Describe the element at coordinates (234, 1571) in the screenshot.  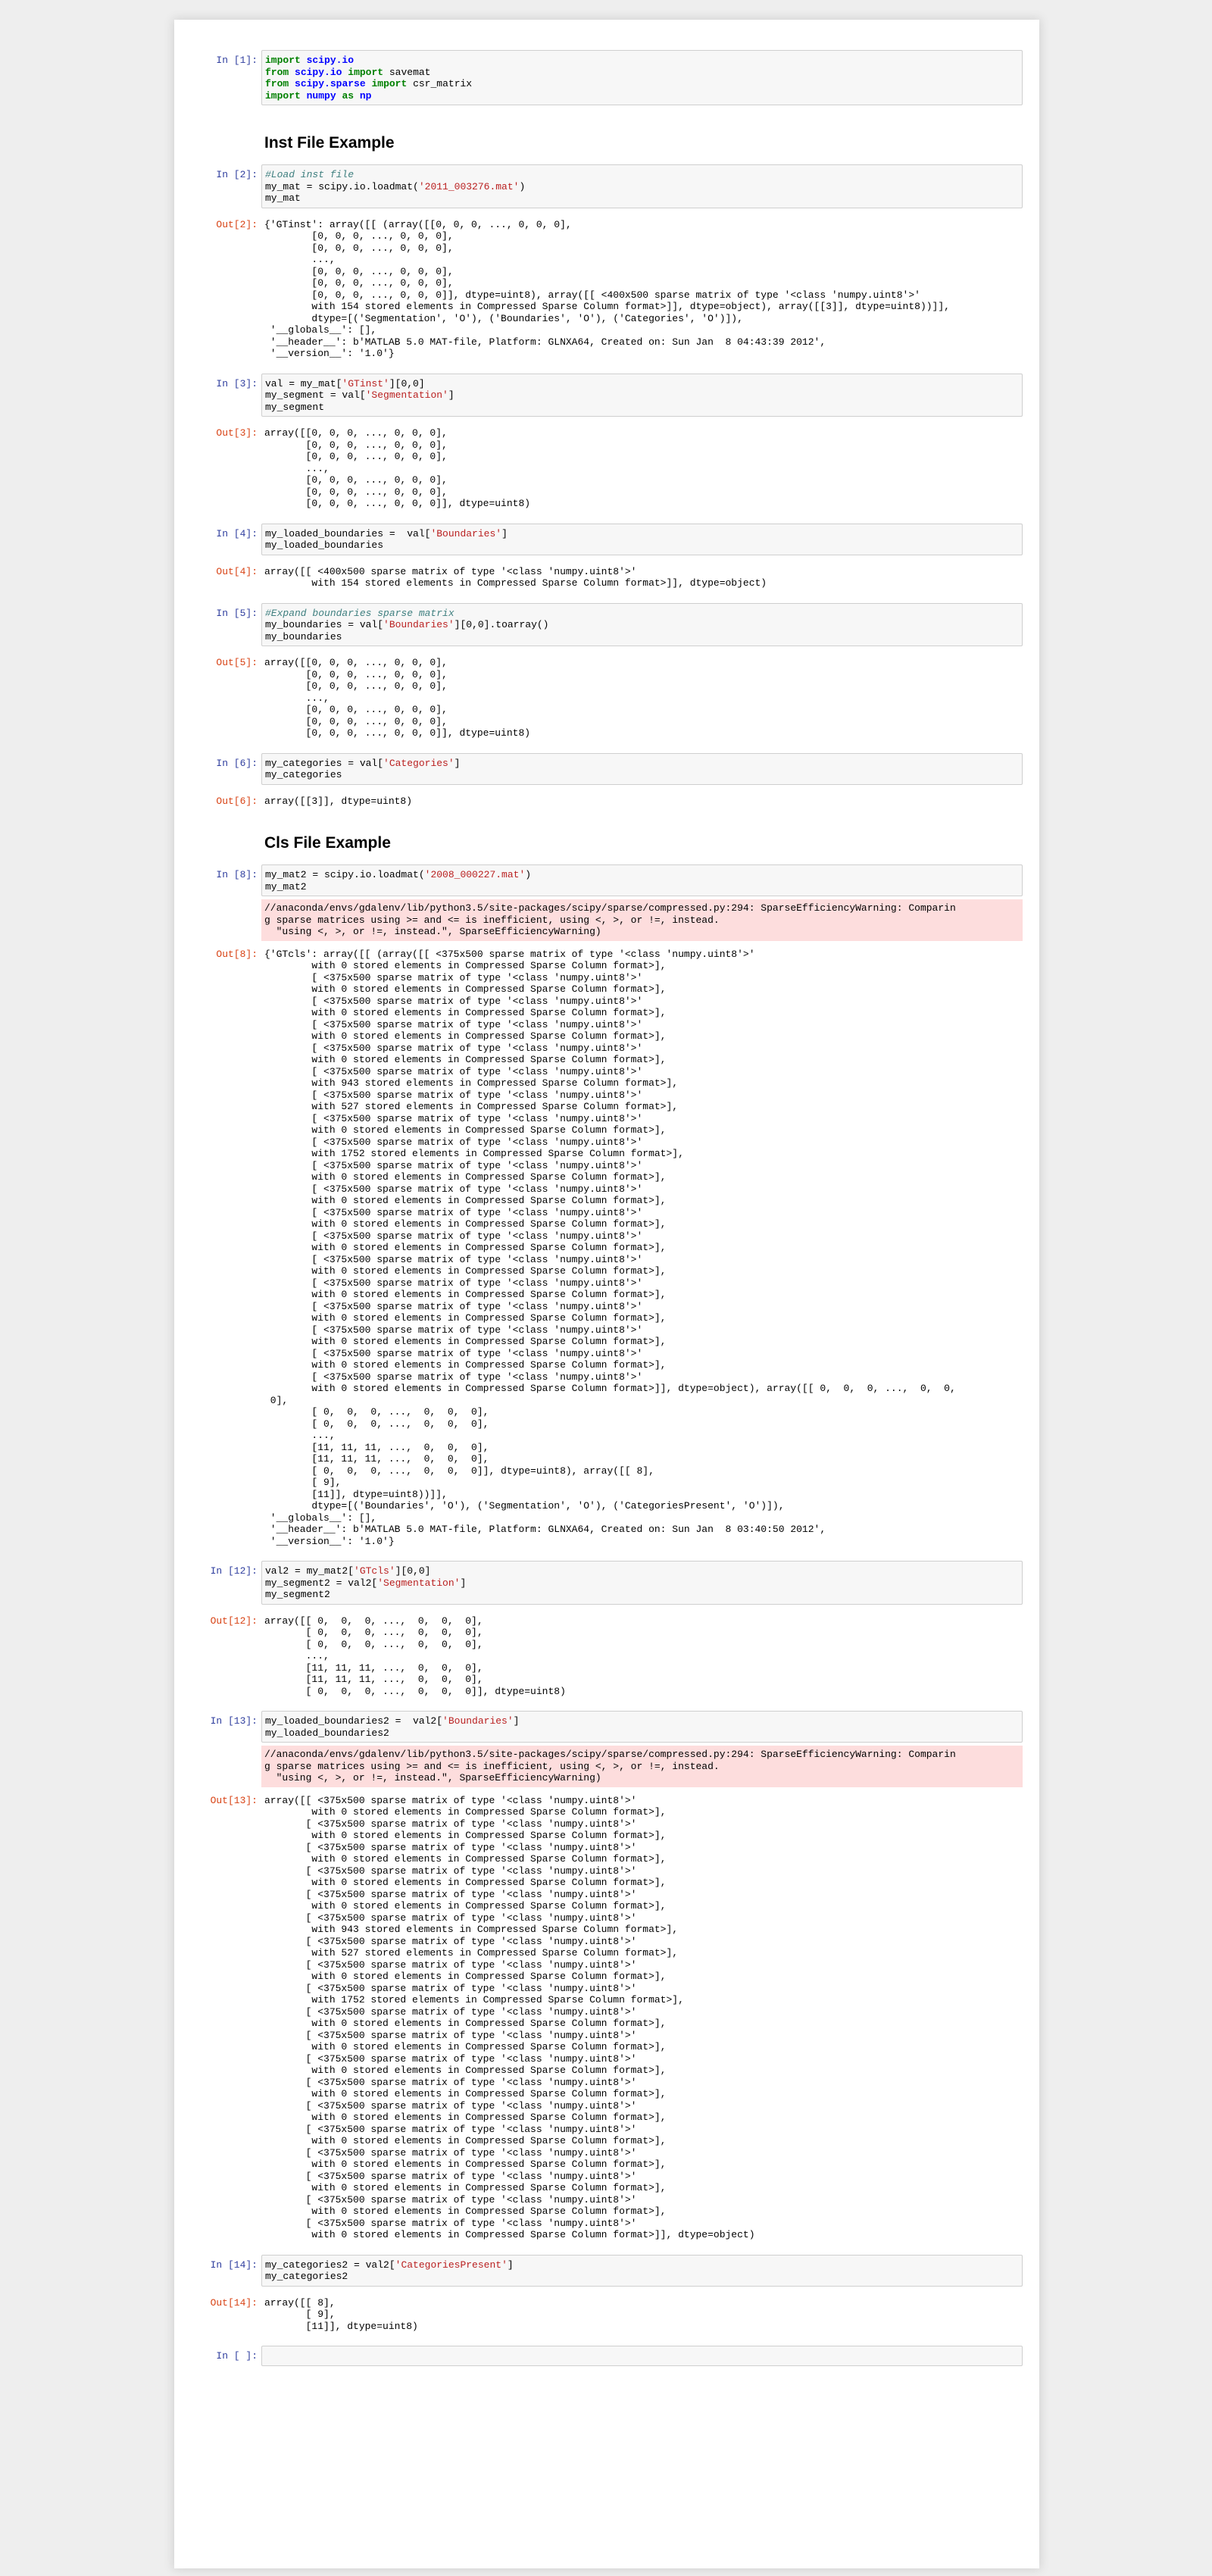
I see `input-prompt: In [12]:` at that location.